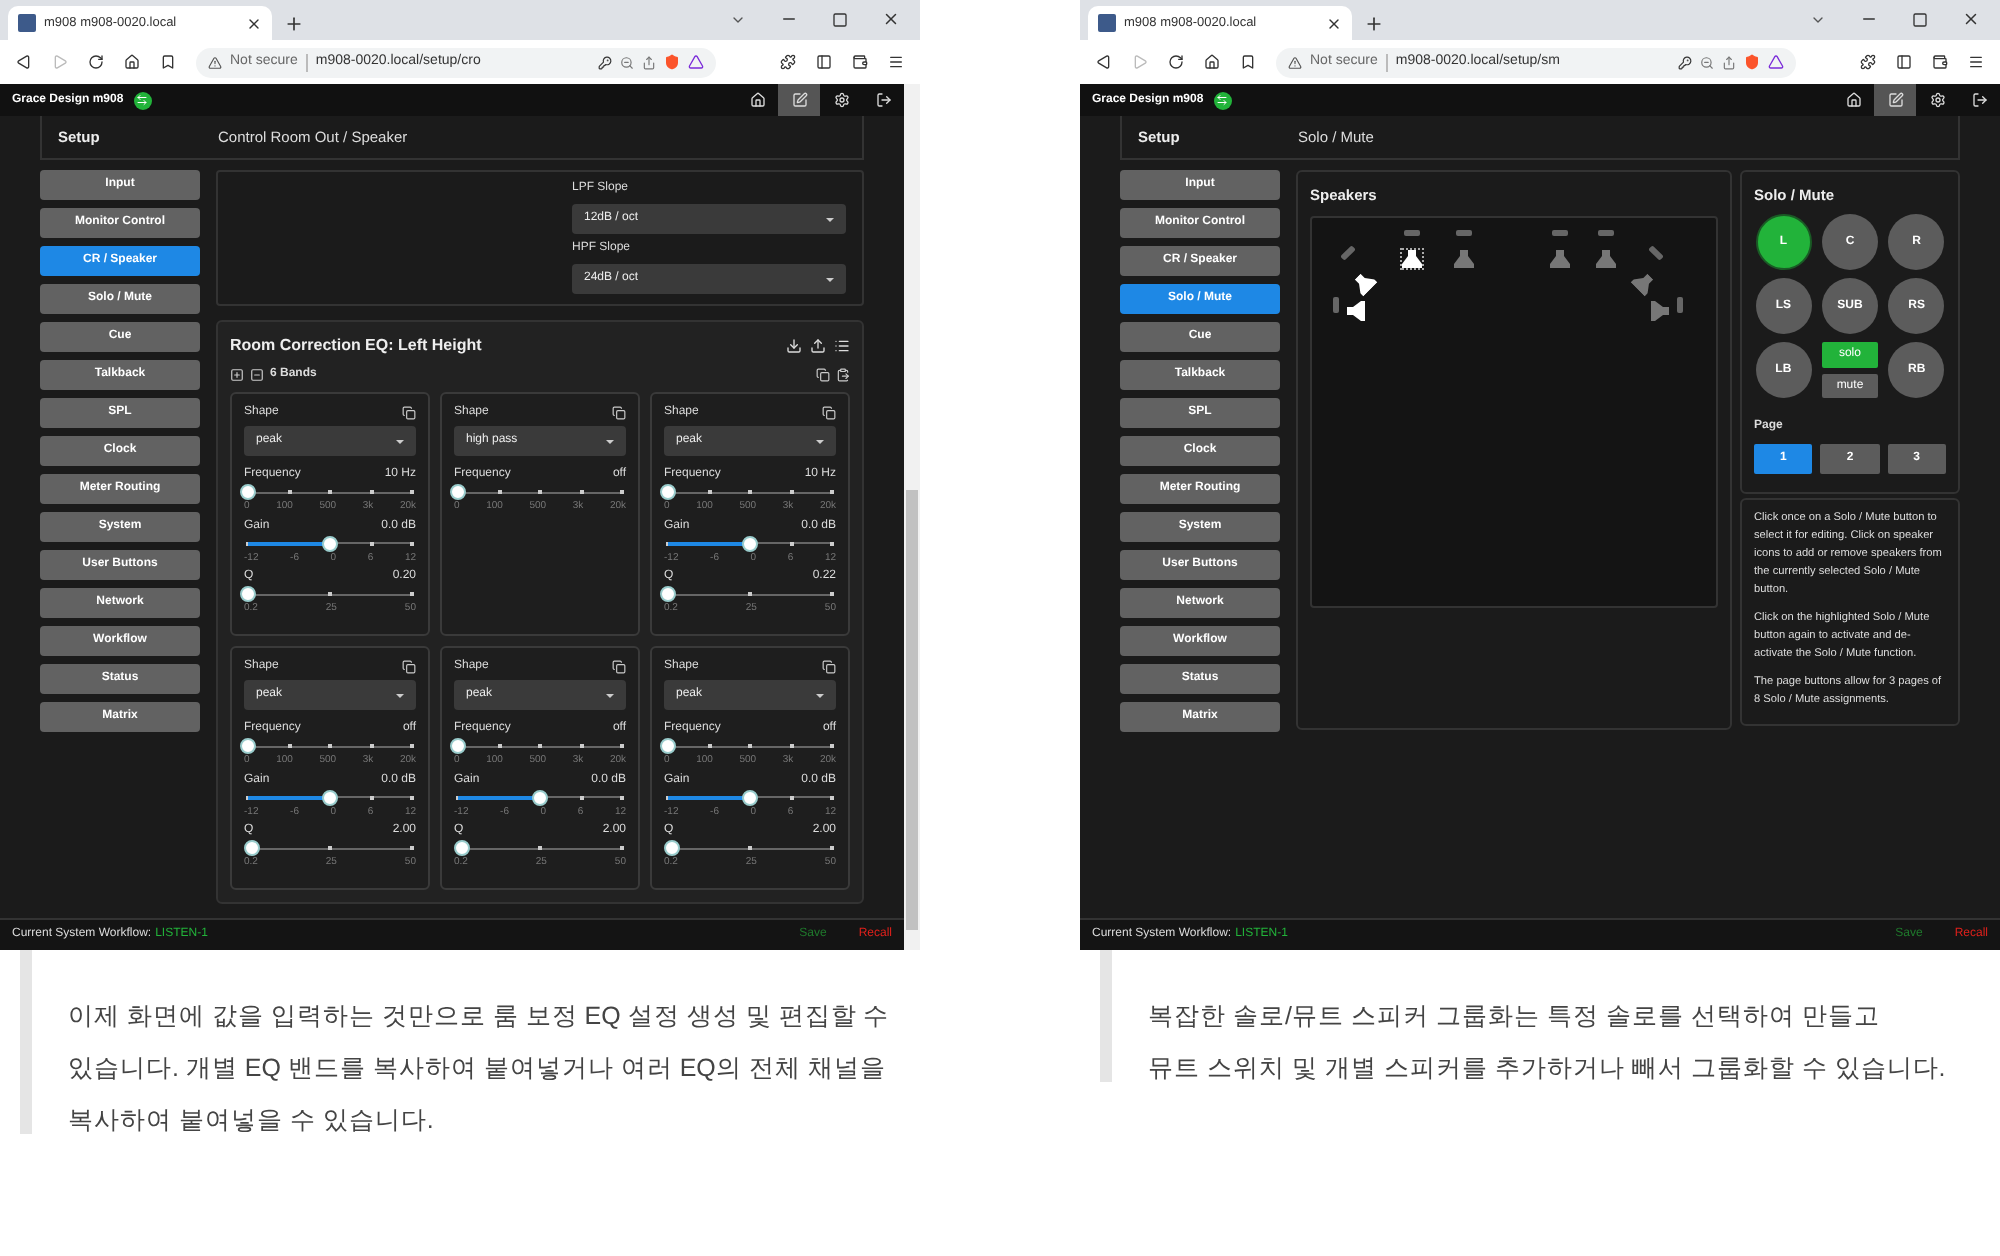  Describe the element at coordinates (1222, 100) in the screenshot. I see `sync-icon` at that location.